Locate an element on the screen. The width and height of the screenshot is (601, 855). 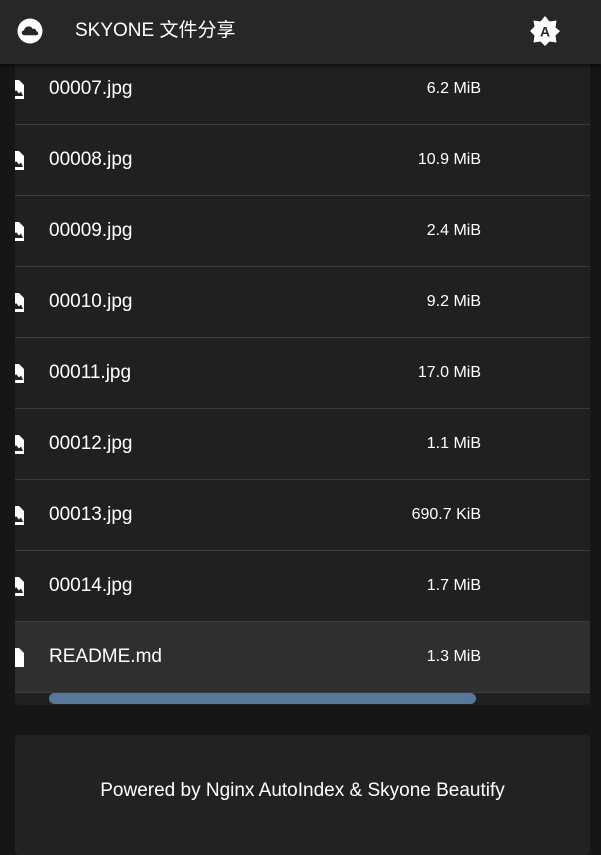
file-size: 6.2 MiB is located at coordinates (453, 88).